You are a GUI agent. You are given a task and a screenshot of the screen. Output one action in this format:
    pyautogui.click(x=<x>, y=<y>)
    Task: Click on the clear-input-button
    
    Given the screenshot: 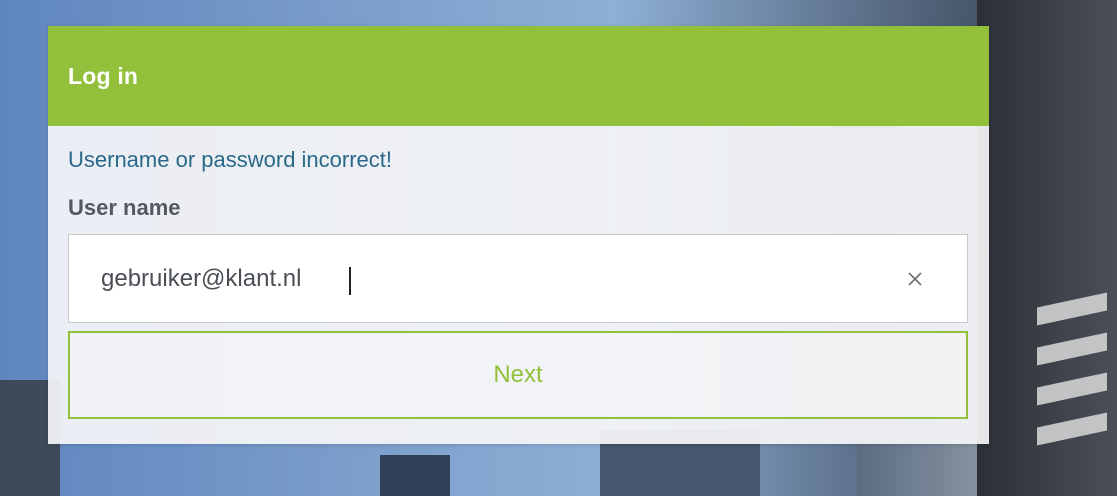 What is the action you would take?
    pyautogui.click(x=915, y=279)
    